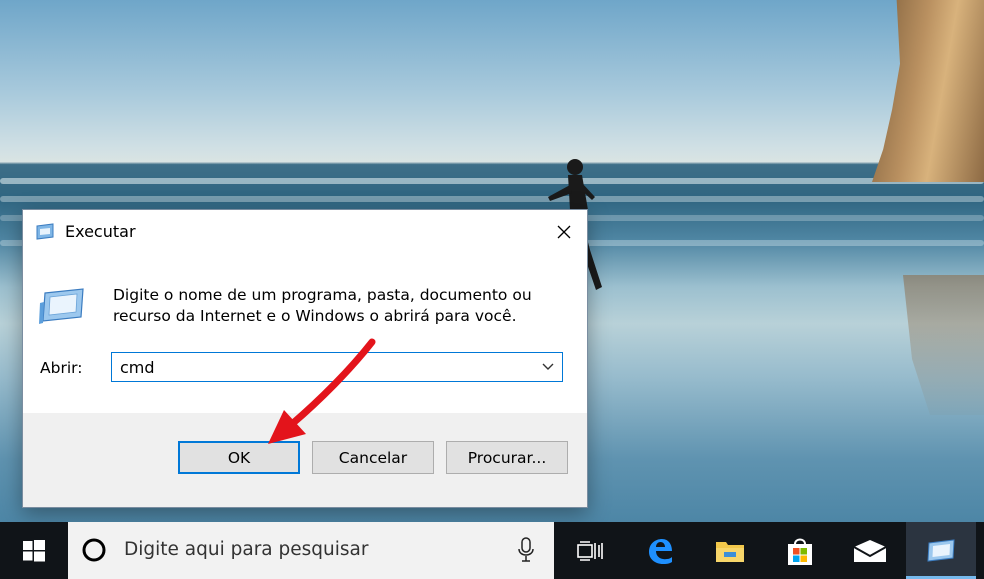  Describe the element at coordinates (526, 550) in the screenshot. I see `microphone-icon` at that location.